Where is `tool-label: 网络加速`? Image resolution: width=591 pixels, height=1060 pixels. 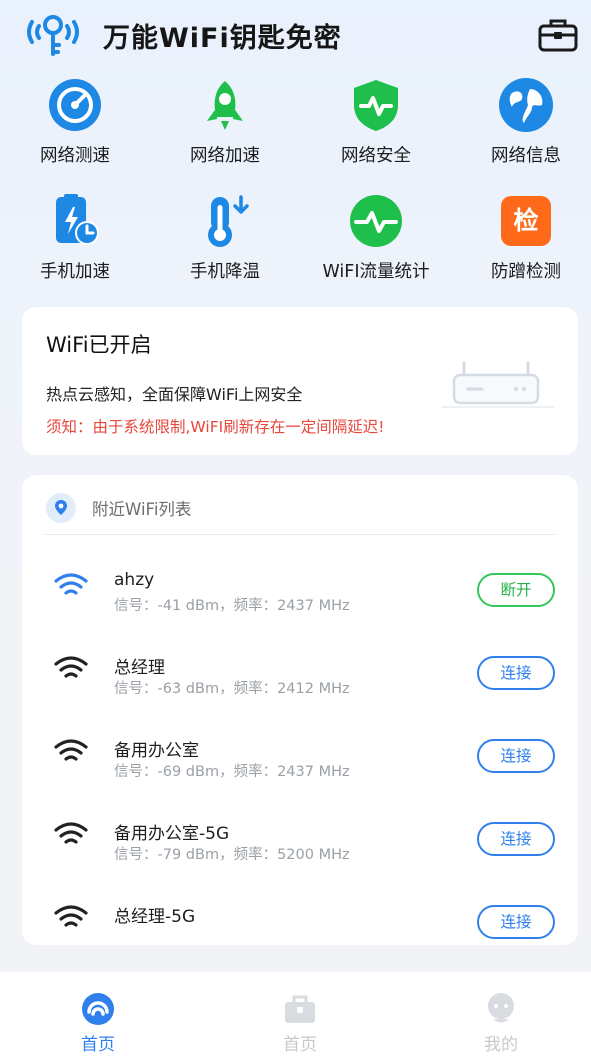 tool-label: 网络加速 is located at coordinates (225, 156).